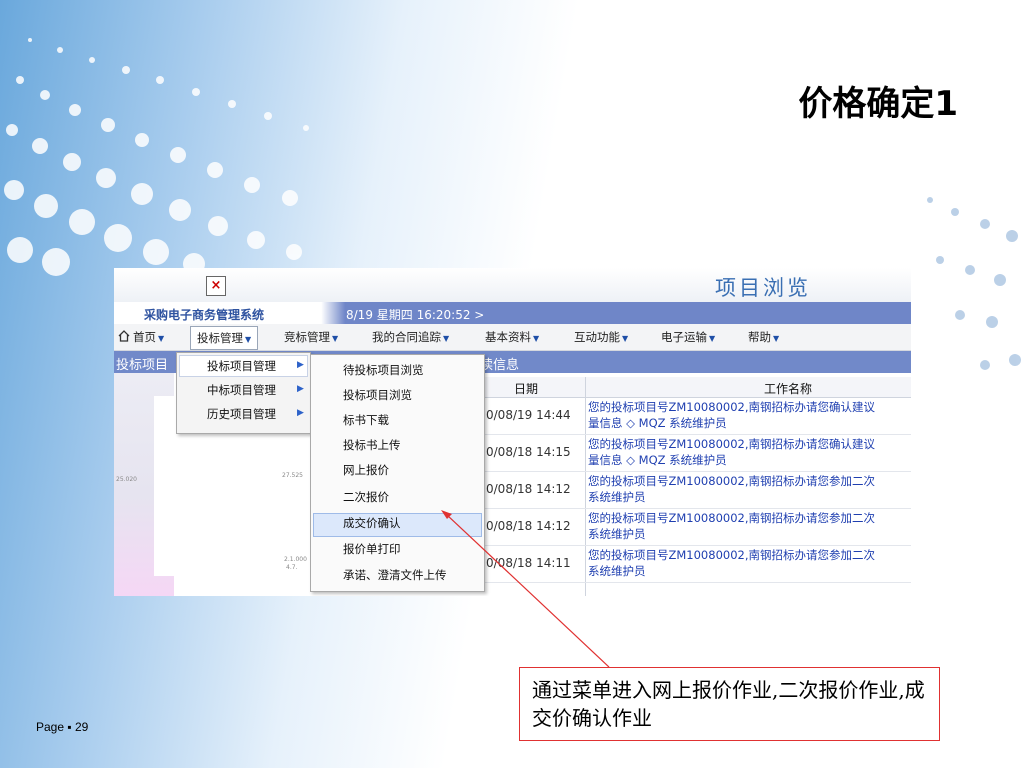 The height and width of the screenshot is (768, 1024). I want to click on menu-item-bid-upload: 投标书上传, so click(372, 445).